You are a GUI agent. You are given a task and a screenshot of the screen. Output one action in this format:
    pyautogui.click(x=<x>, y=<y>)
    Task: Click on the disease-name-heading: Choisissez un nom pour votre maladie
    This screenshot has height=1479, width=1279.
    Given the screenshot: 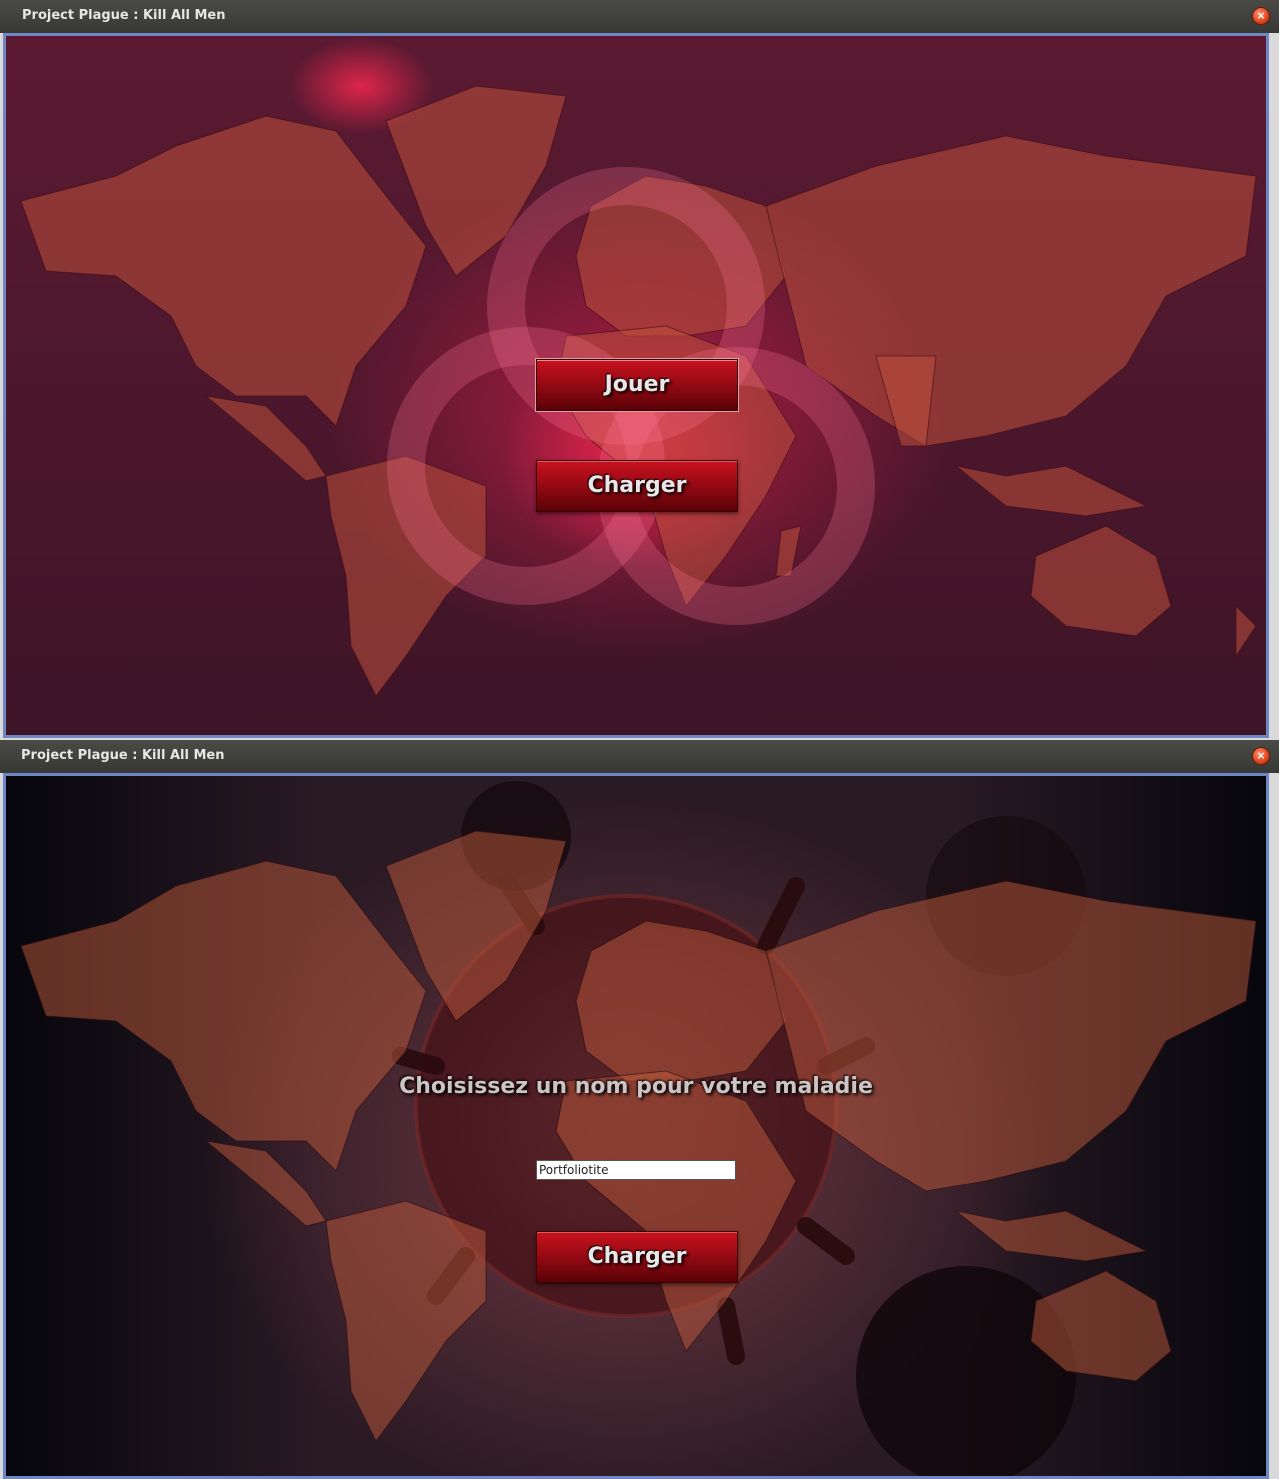 What is the action you would take?
    pyautogui.click(x=636, y=1086)
    